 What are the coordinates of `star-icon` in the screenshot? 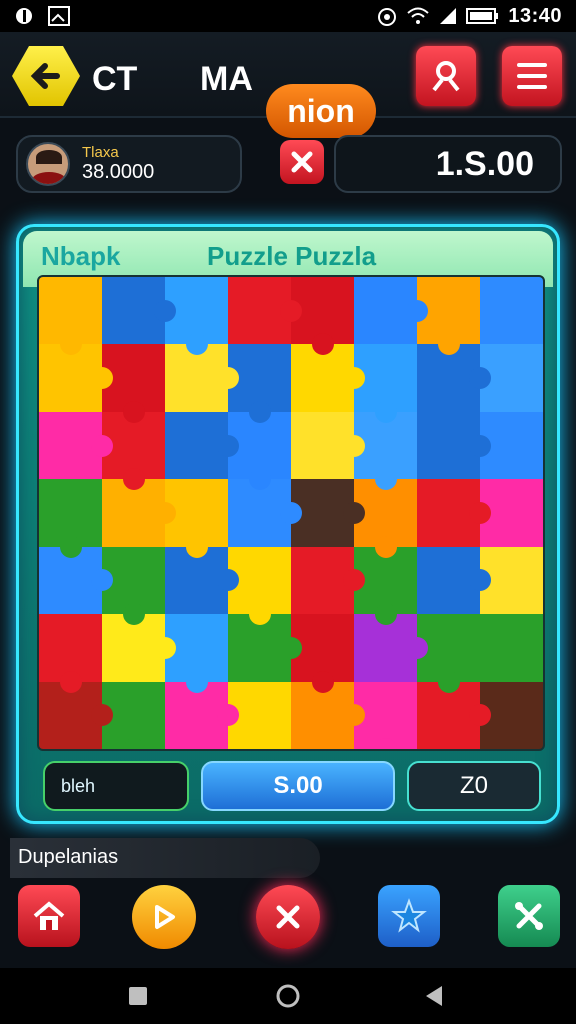 It's located at (409, 915).